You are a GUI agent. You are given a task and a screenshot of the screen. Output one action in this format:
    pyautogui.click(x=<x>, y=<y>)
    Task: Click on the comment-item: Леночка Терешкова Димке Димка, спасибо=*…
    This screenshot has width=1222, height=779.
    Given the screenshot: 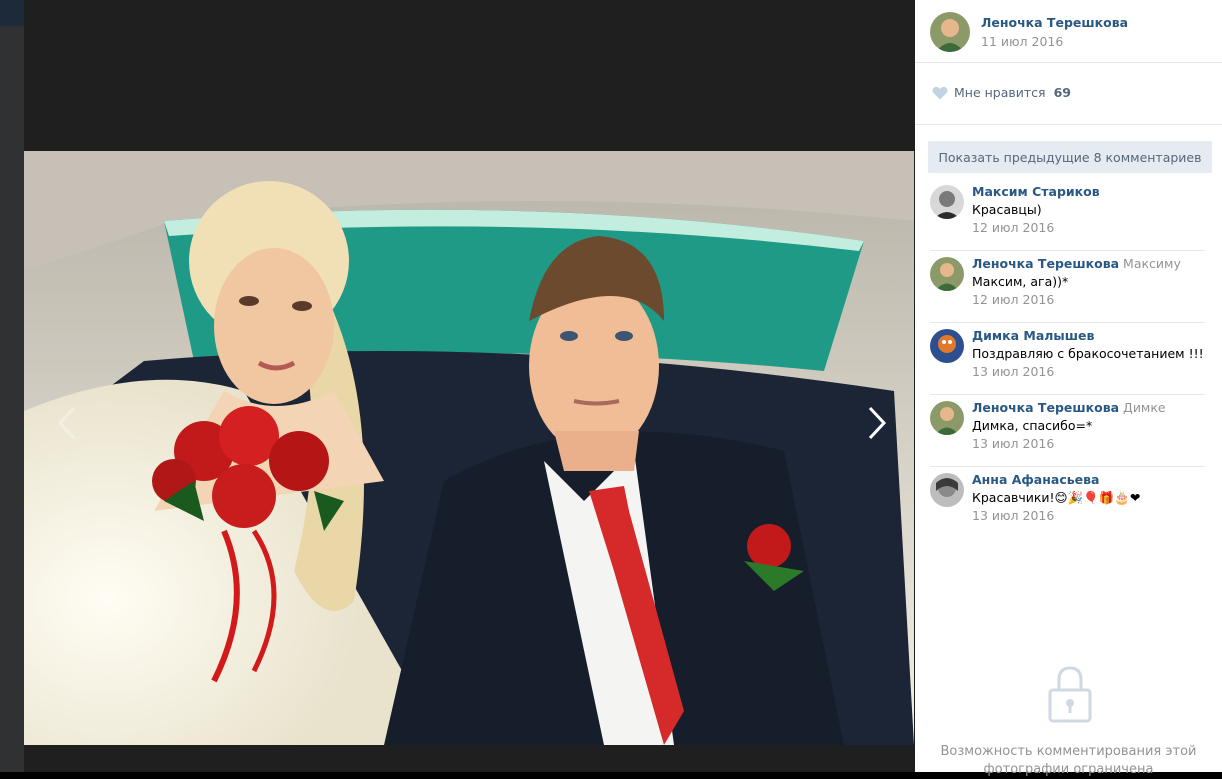 What is the action you would take?
    pyautogui.click(x=1067, y=431)
    